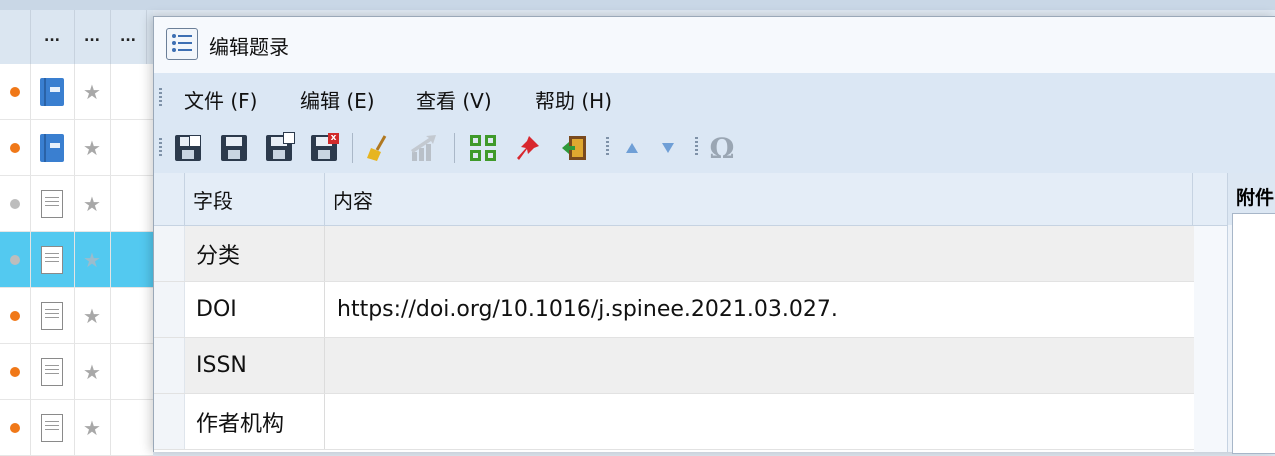 Image resolution: width=1275 pixels, height=456 pixels. What do you see at coordinates (668, 148) in the screenshot?
I see `arrow-down-icon` at bounding box center [668, 148].